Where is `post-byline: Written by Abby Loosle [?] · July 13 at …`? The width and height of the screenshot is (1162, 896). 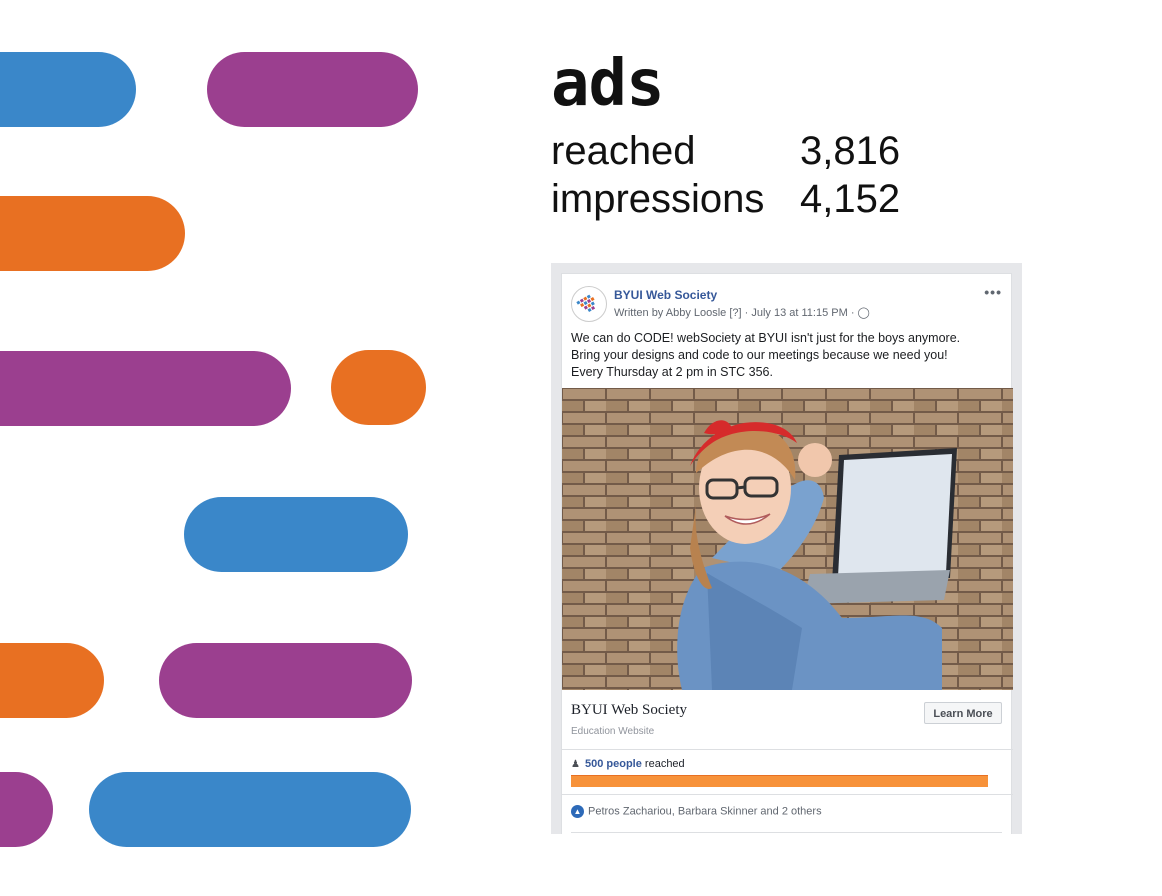
post-byline: Written by Abby Loosle [?] · July 13 at … is located at coordinates (742, 312).